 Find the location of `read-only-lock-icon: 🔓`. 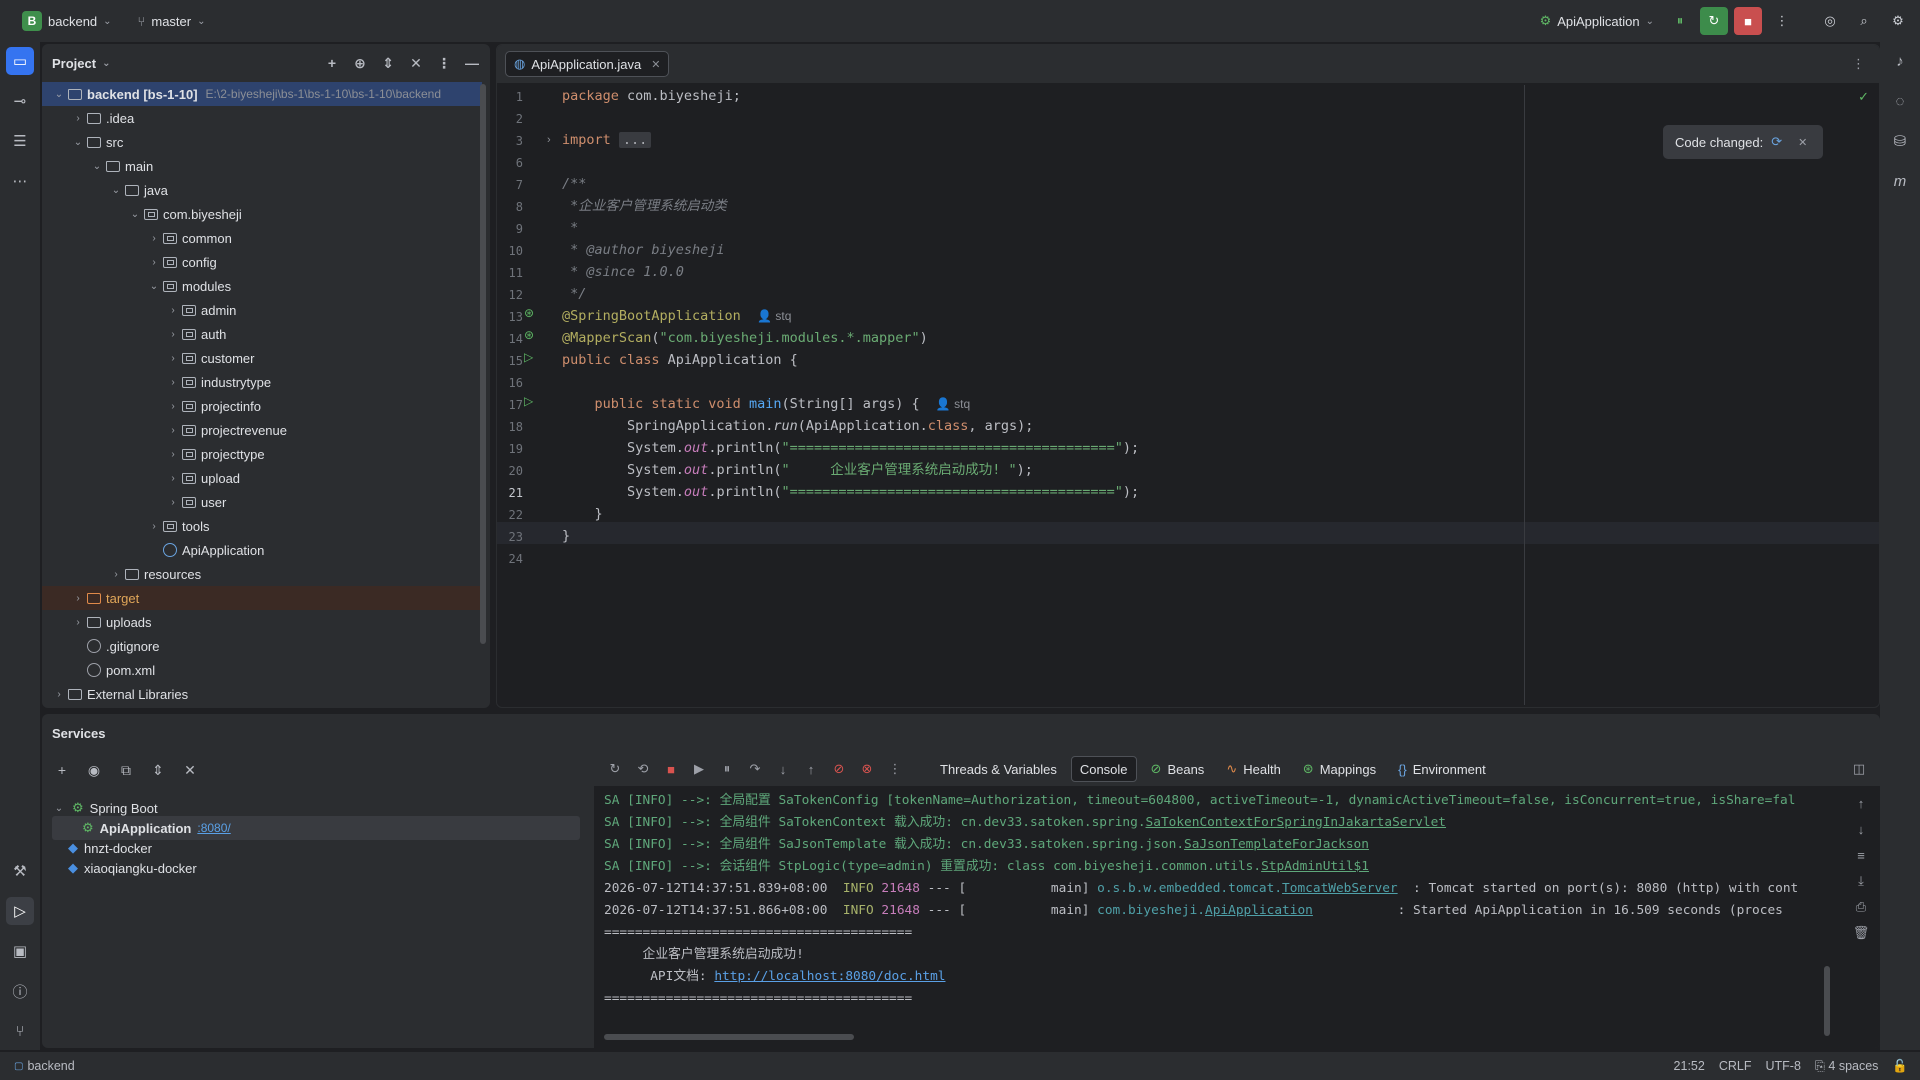

read-only-lock-icon: 🔓 is located at coordinates (1900, 1066).